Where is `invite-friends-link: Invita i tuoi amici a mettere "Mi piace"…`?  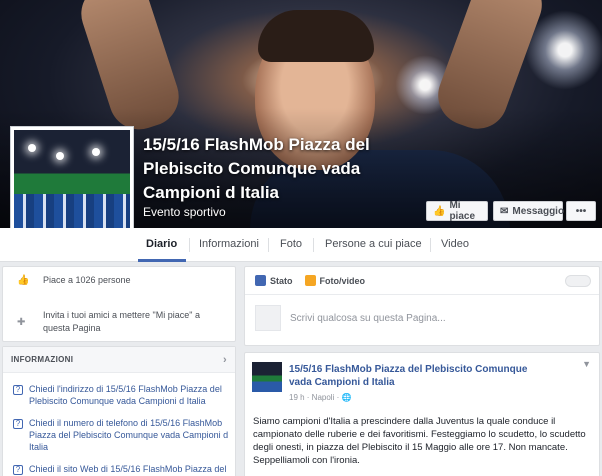
invite-friends-link: Invita i tuoi amici a mettere "Mi piace"… is located at coordinates (136, 322).